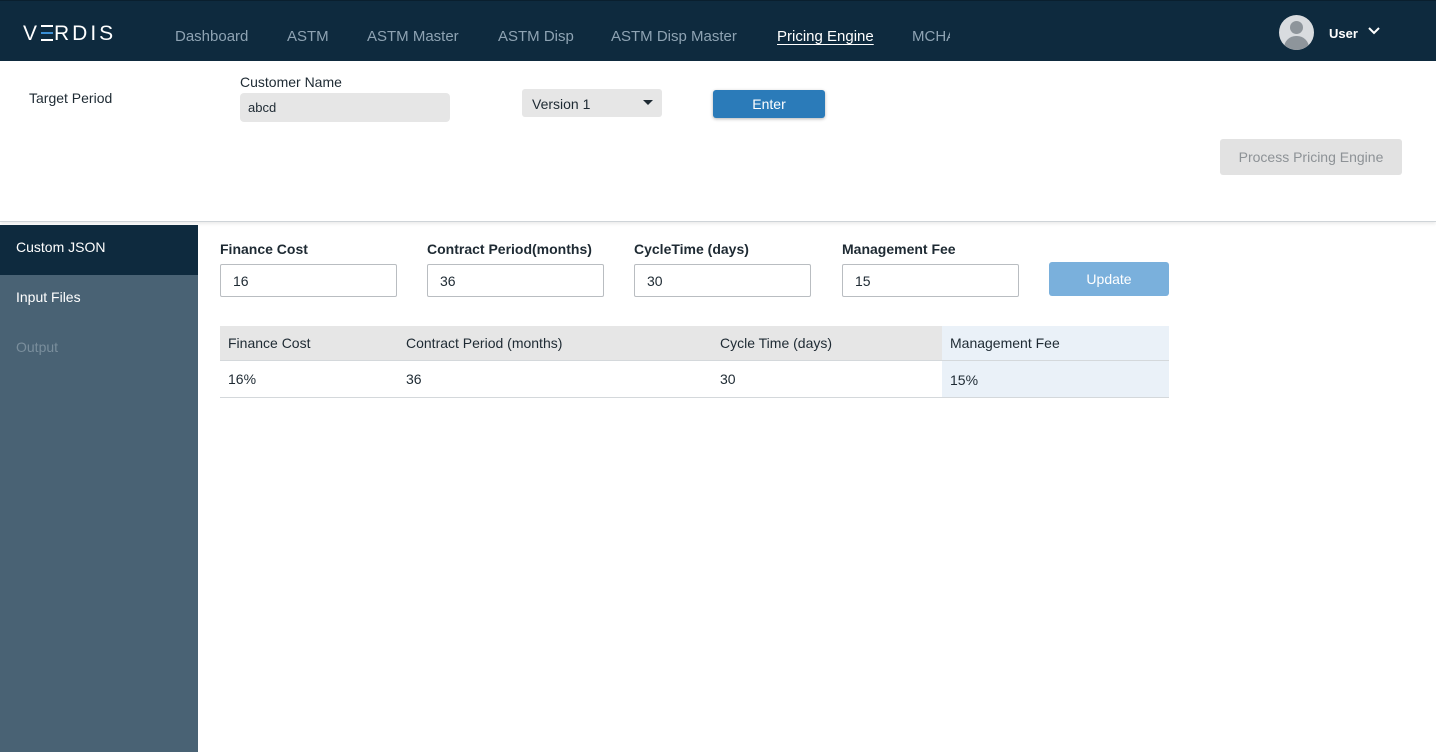 Image resolution: width=1436 pixels, height=752 pixels. Describe the element at coordinates (308, 280) in the screenshot. I see `finance-cost-input` at that location.